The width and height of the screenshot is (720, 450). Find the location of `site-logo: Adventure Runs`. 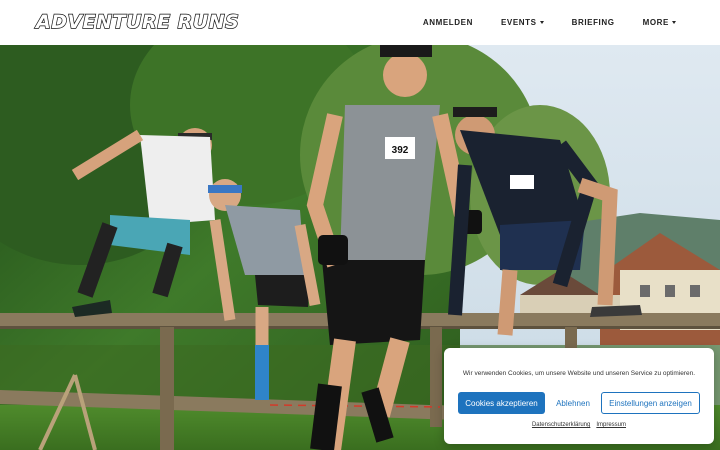

site-logo: Adventure Runs is located at coordinates (137, 22).